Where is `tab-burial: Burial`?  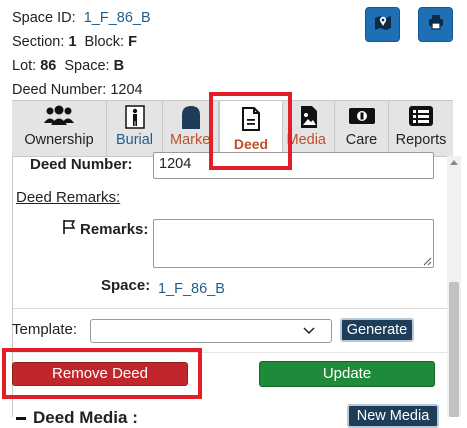 tab-burial: Burial is located at coordinates (135, 128).